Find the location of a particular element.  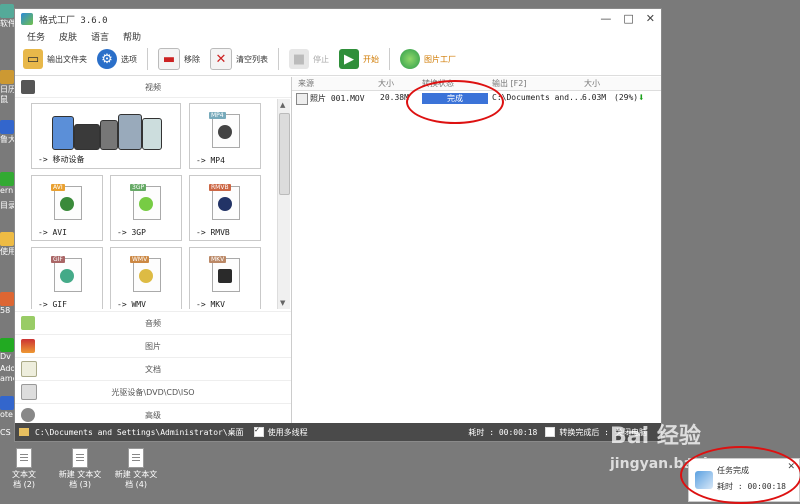

folder-icon: ▭ is located at coordinates (33, 59).